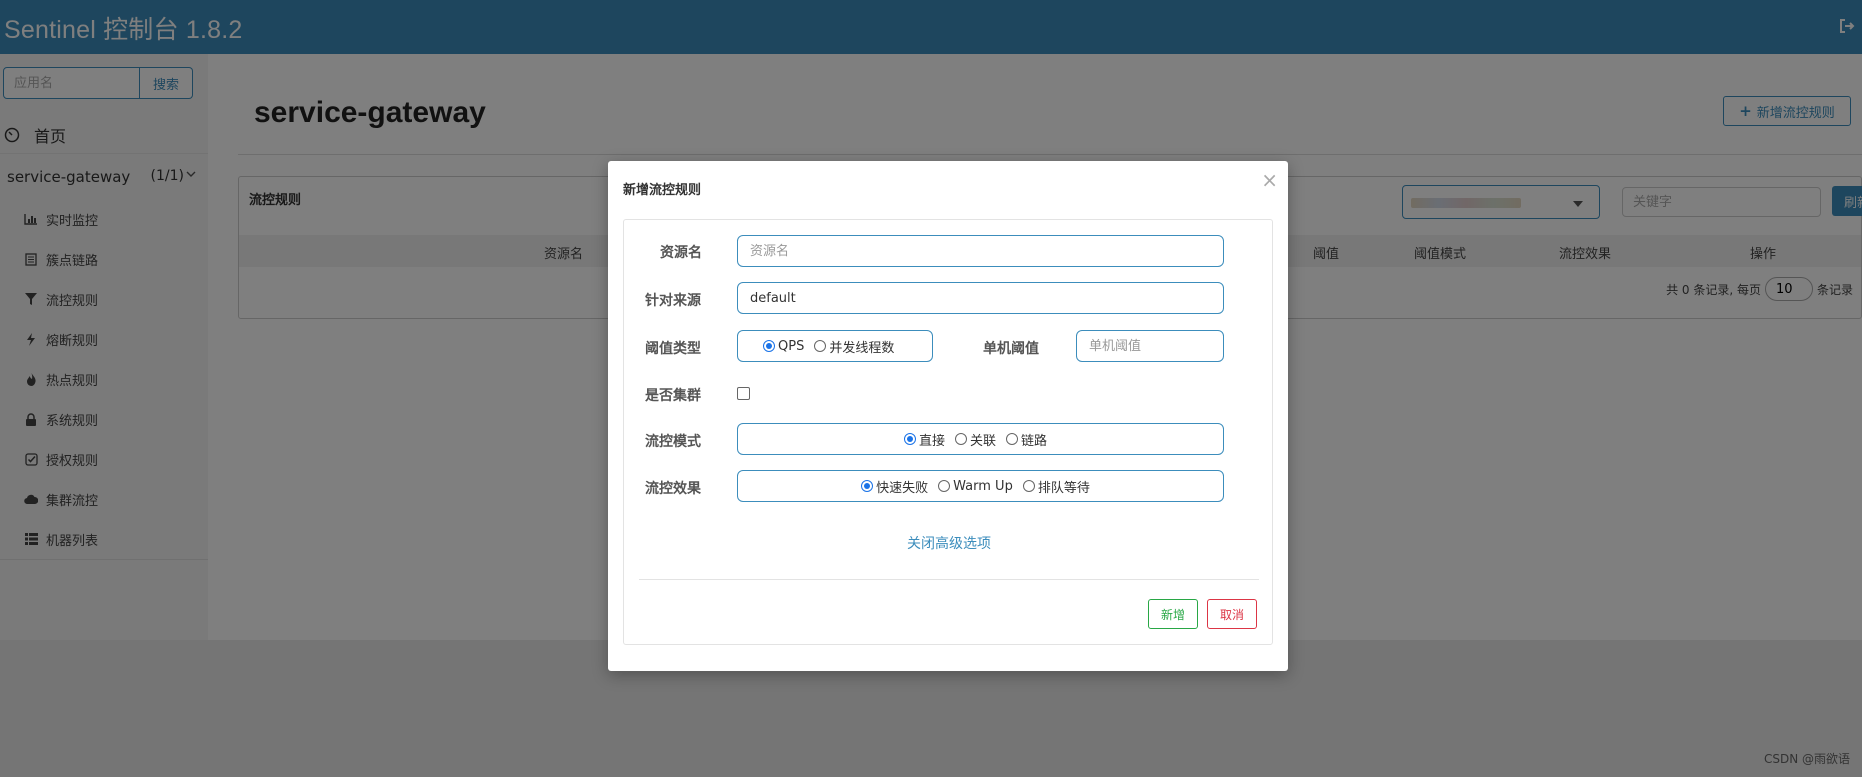 This screenshot has width=1862, height=777. I want to click on single-threshold-input, so click(1150, 346).